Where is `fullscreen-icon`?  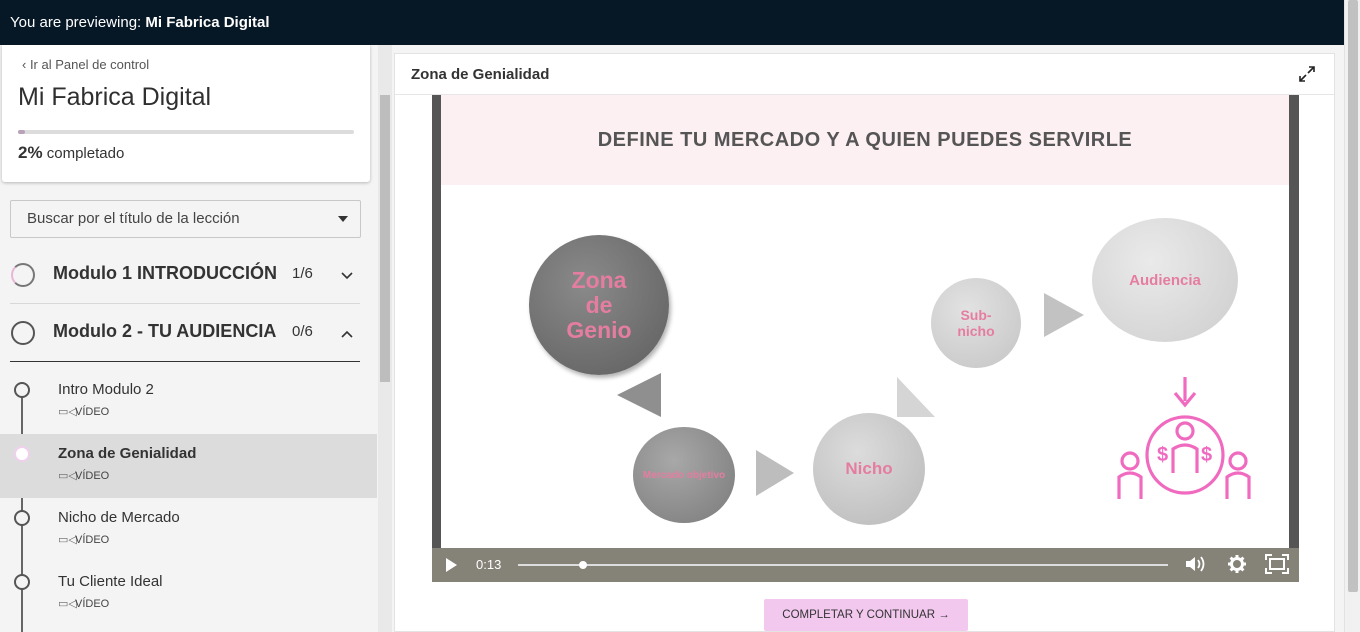 fullscreen-icon is located at coordinates (1277, 566).